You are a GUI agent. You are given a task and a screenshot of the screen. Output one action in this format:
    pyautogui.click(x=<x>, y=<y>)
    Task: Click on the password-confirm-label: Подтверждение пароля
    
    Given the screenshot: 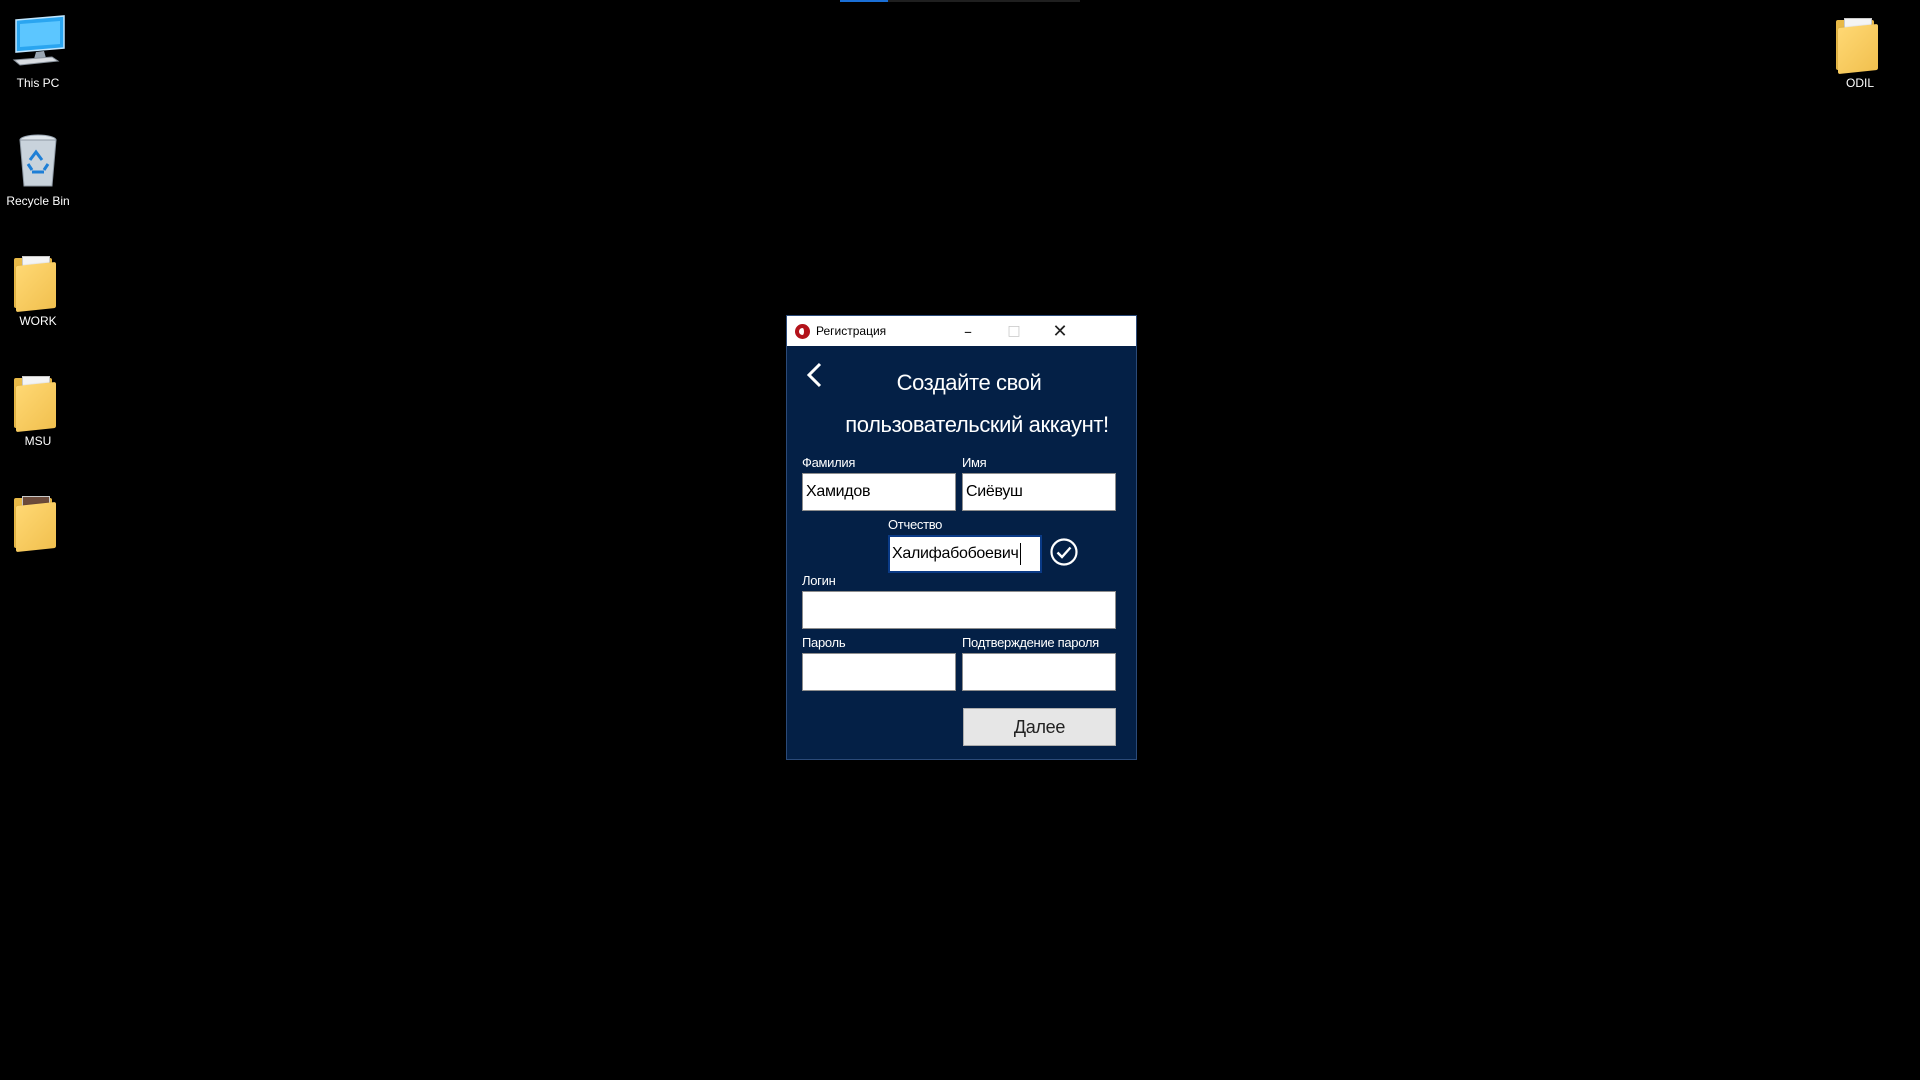 What is the action you would take?
    pyautogui.click(x=1030, y=642)
    